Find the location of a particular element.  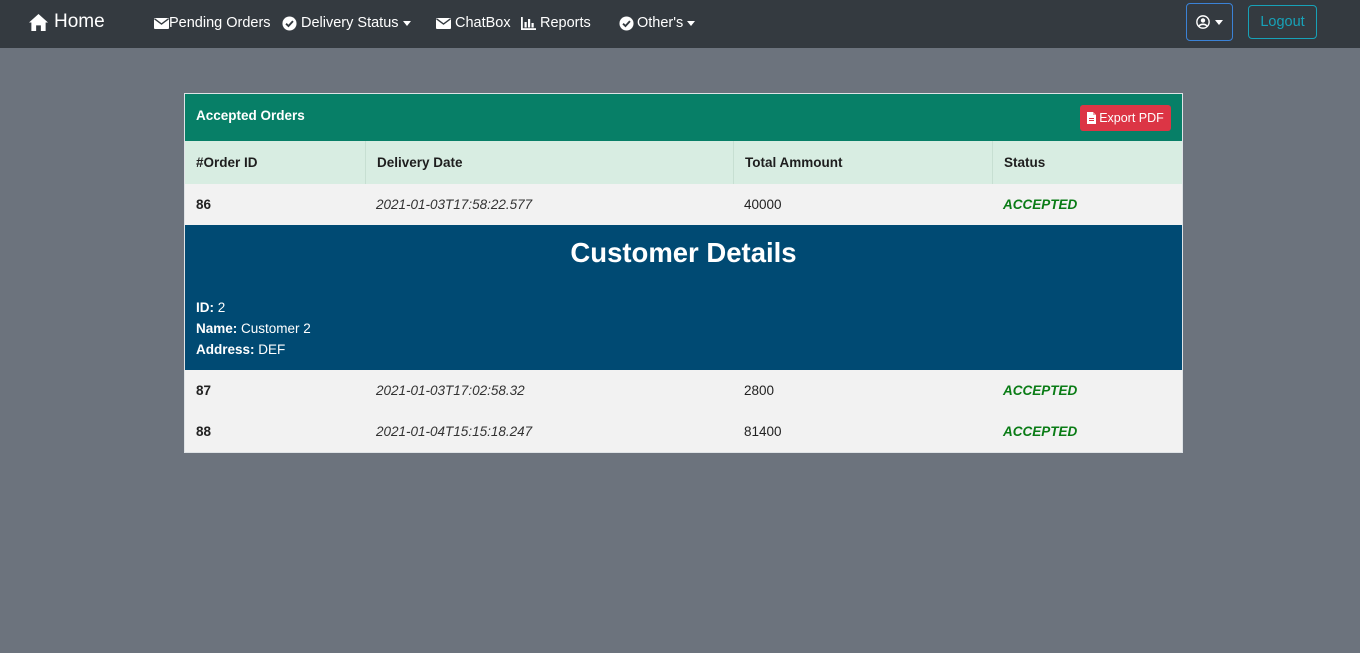

nav-pending-orders-label: Pending Orders is located at coordinates (220, 23).